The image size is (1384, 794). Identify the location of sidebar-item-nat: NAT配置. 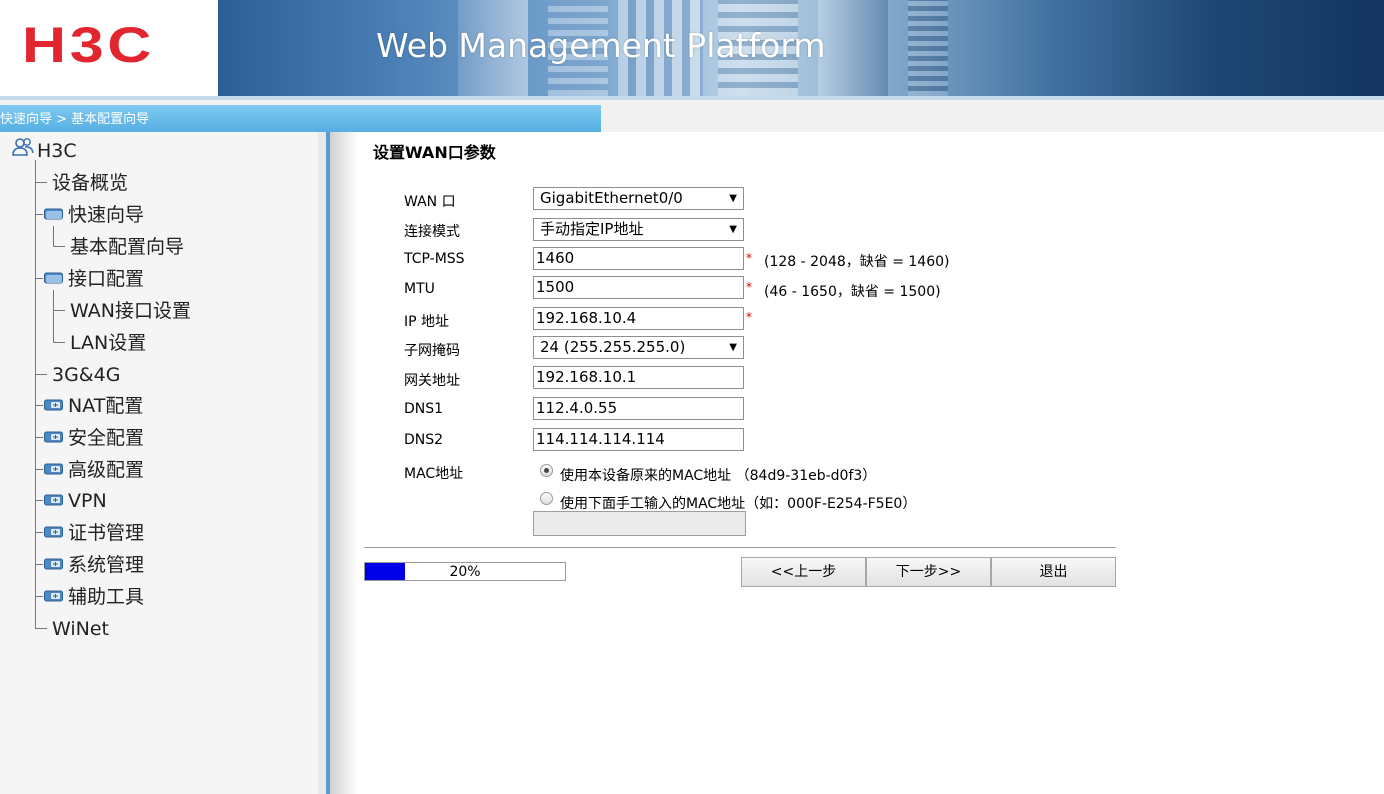
(105, 406).